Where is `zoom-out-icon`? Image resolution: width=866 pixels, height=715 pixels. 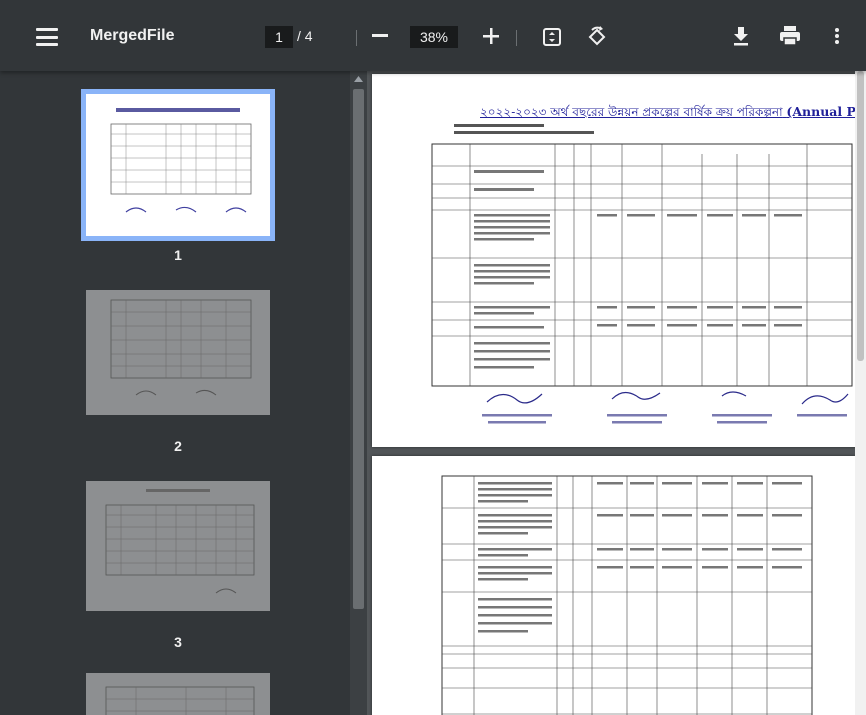
zoom-out-icon is located at coordinates (380, 35).